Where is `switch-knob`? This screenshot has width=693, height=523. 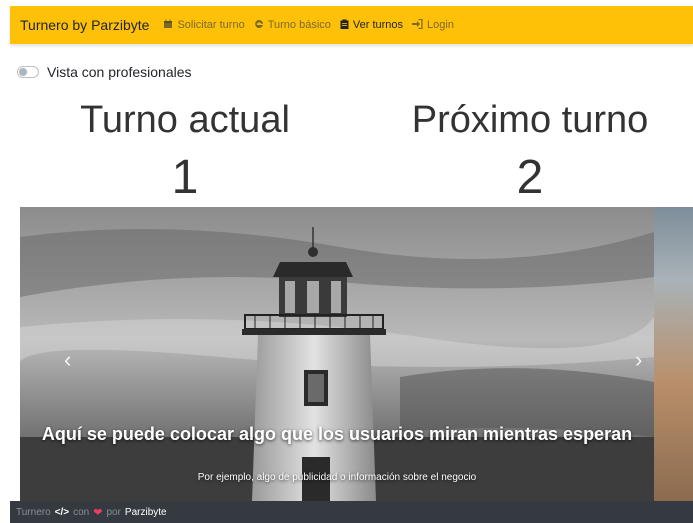 switch-knob is located at coordinates (23, 72).